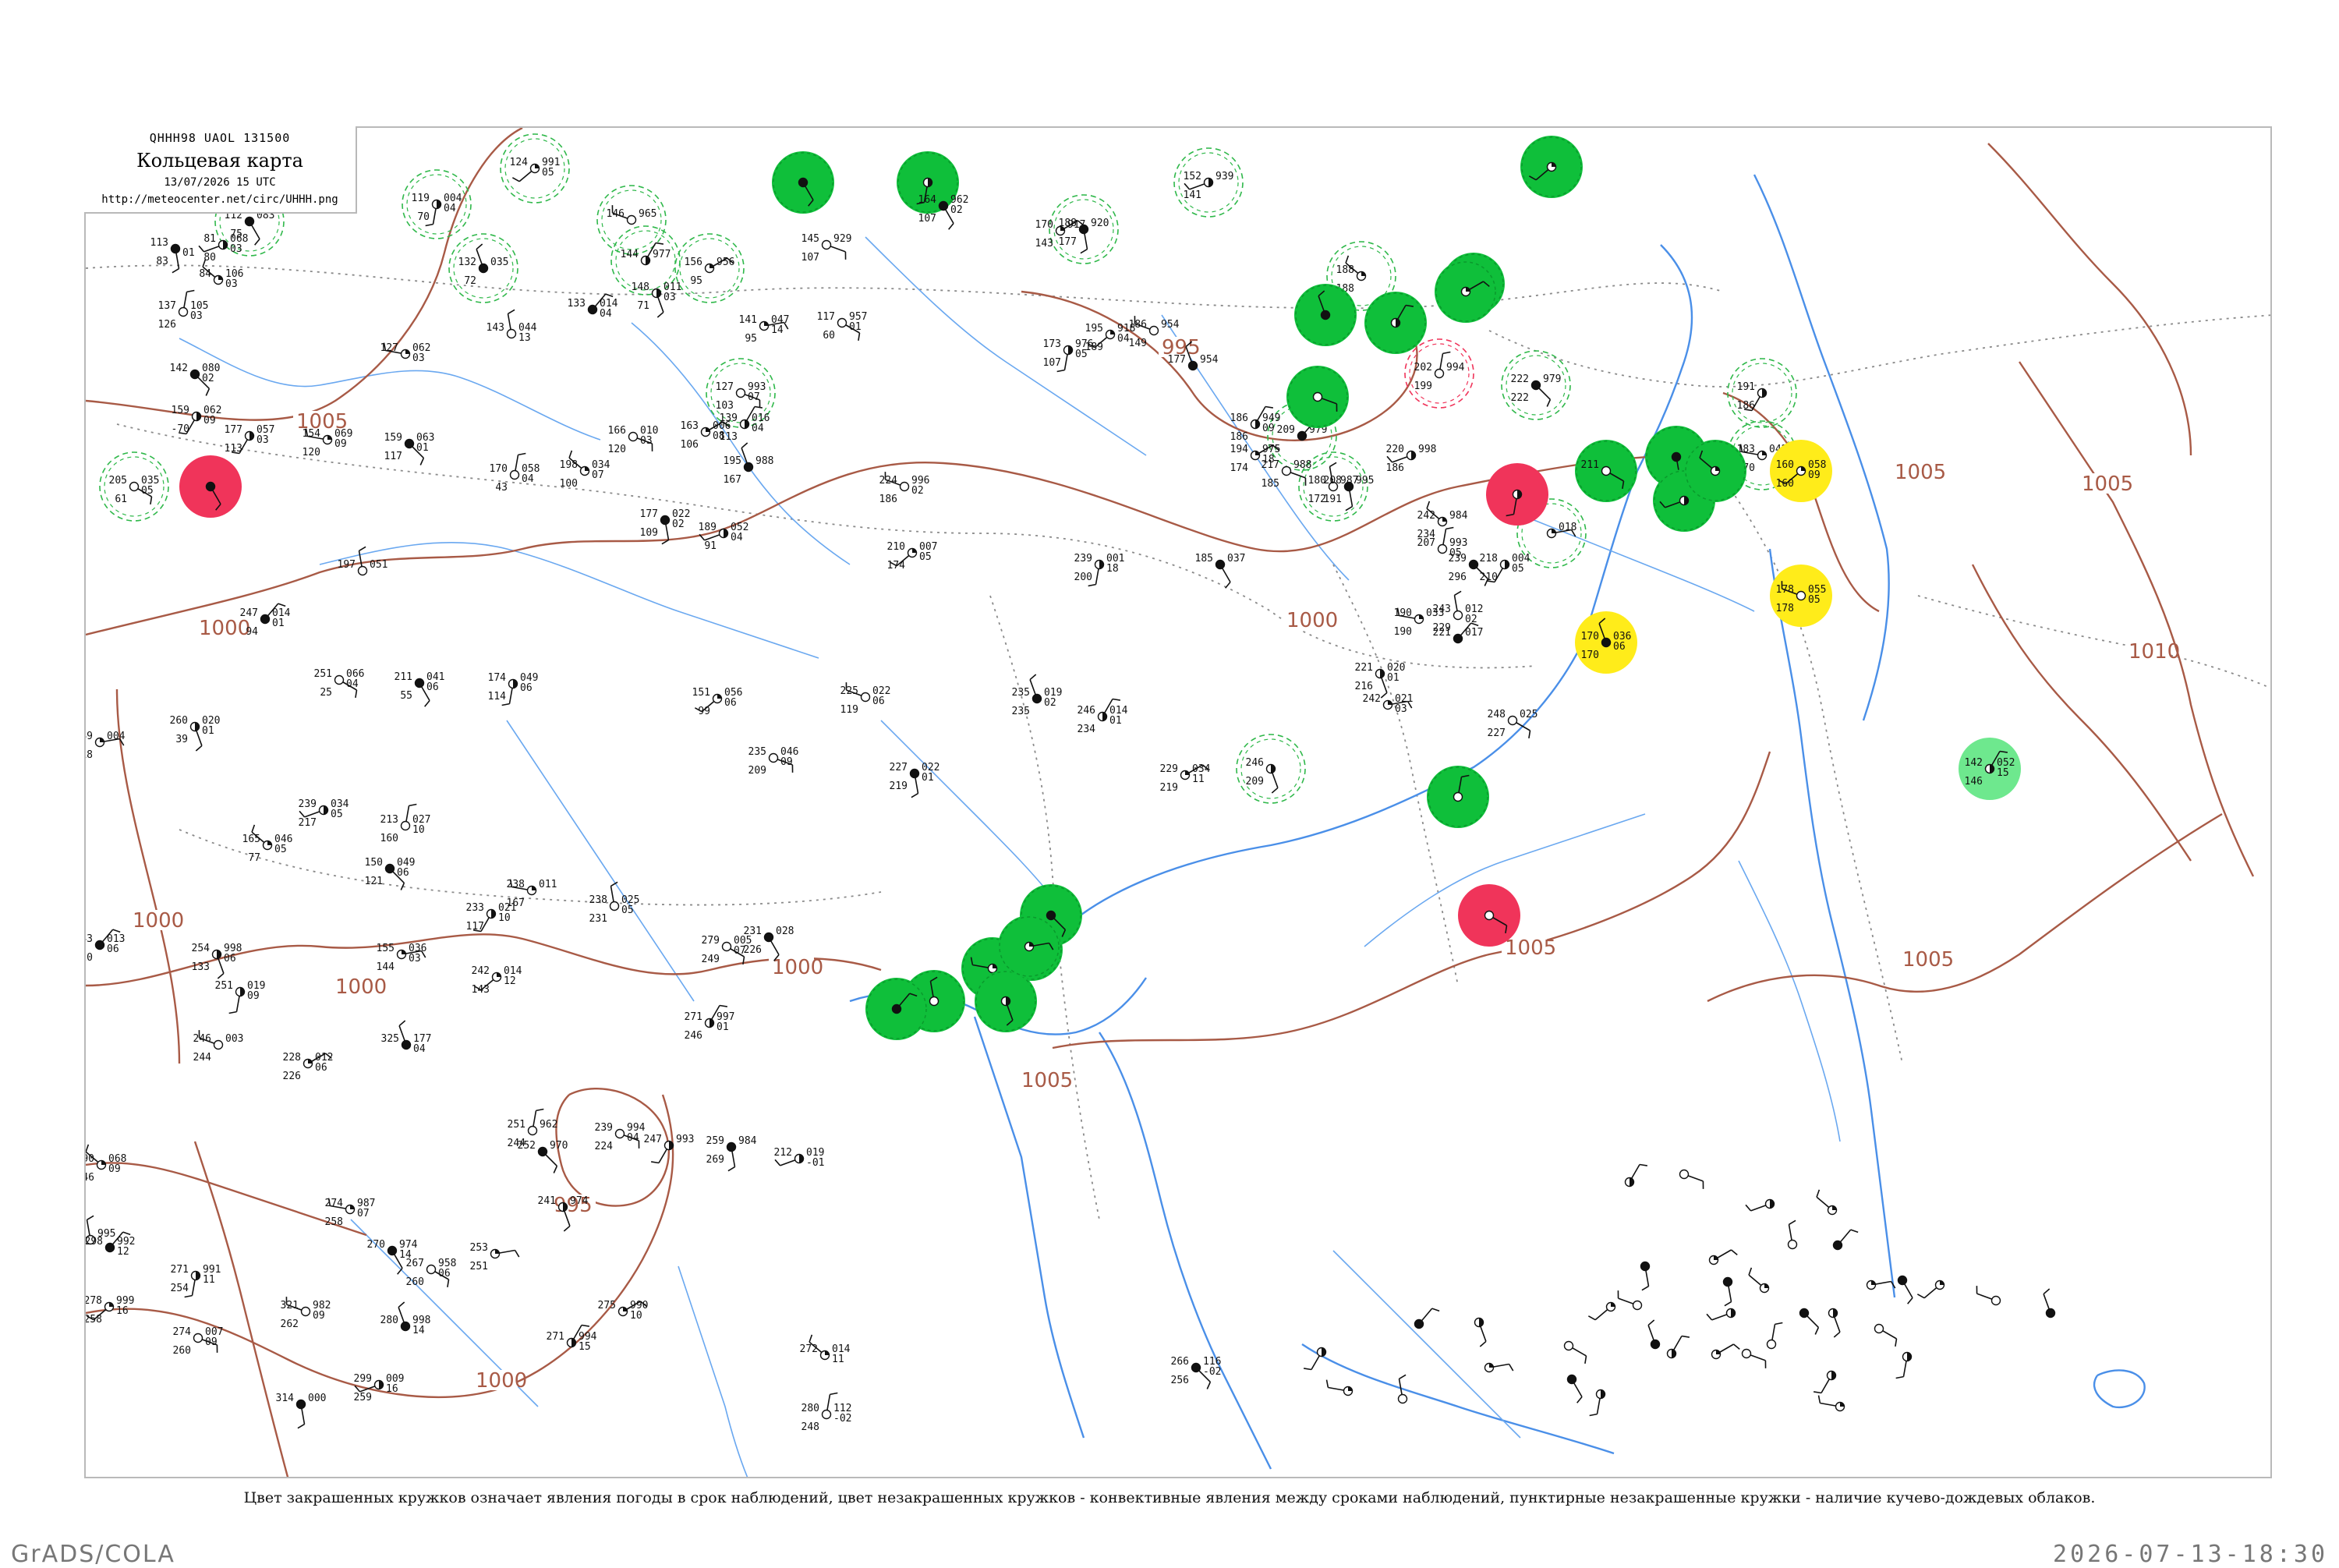  I want to click on station-plain: 2110415506, so click(420, 688).